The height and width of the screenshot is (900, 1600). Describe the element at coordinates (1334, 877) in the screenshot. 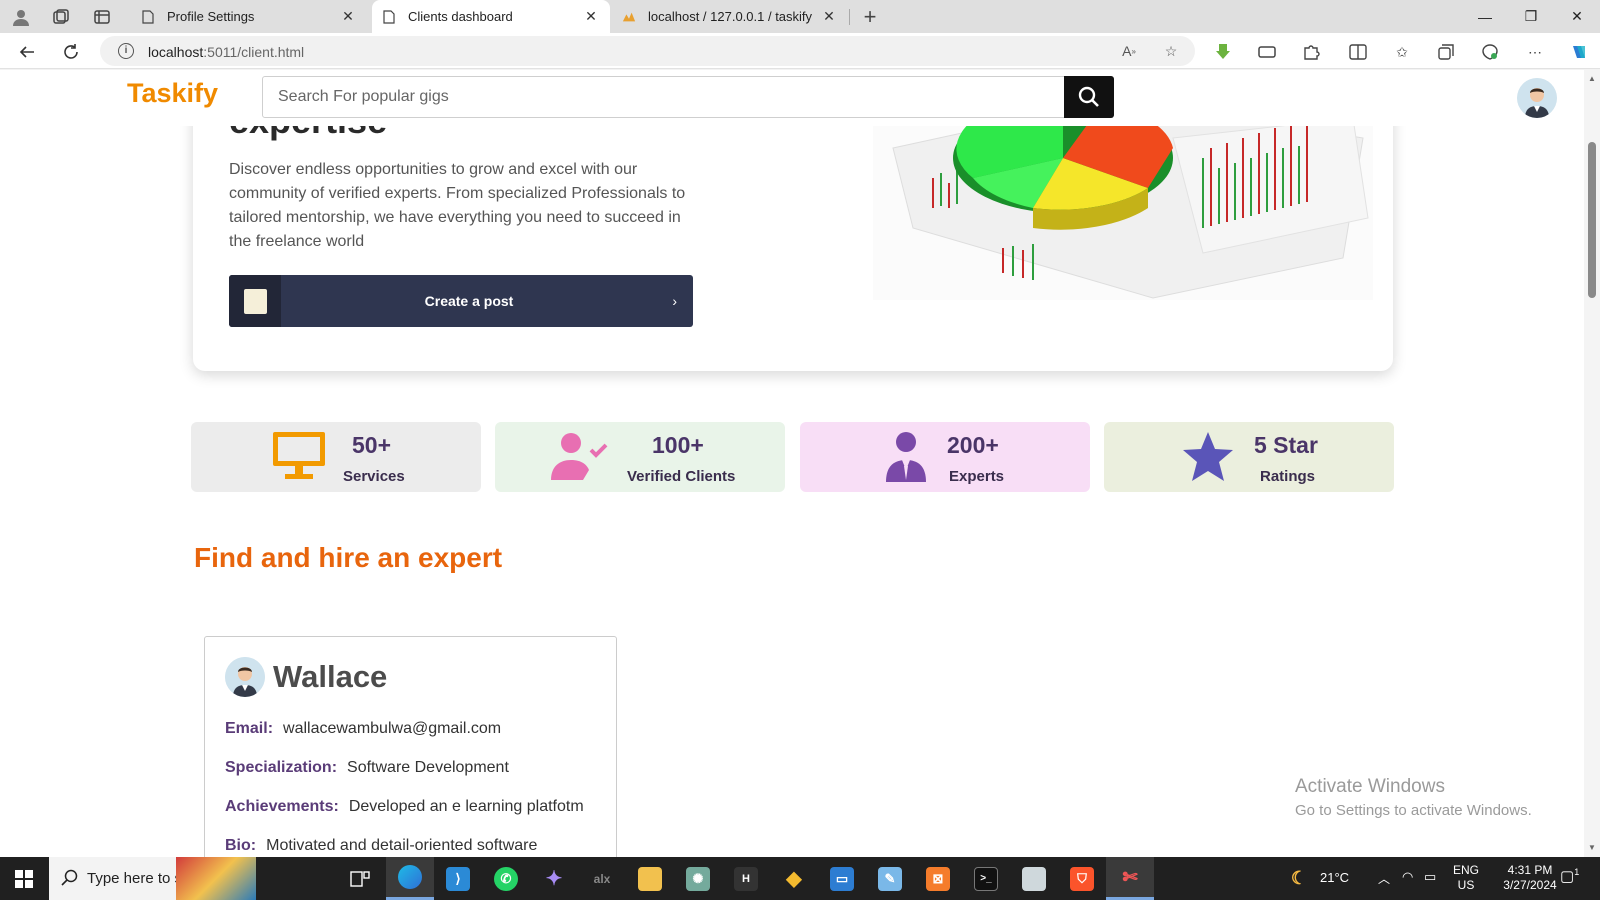

I see `weather-temp: 21°C` at that location.